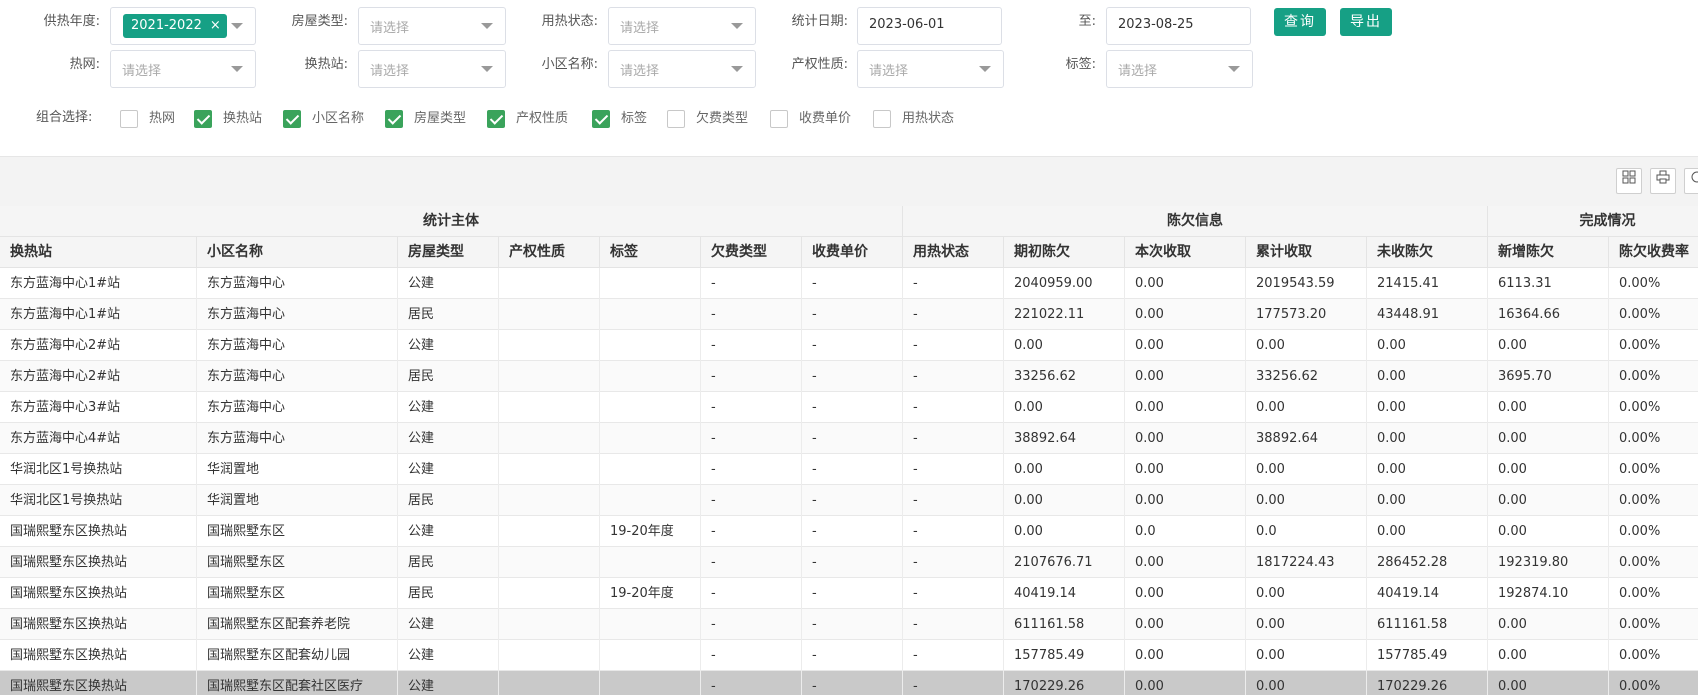 This screenshot has width=1698, height=695. Describe the element at coordinates (242, 119) in the screenshot. I see `combo-option-label: 换热站` at that location.